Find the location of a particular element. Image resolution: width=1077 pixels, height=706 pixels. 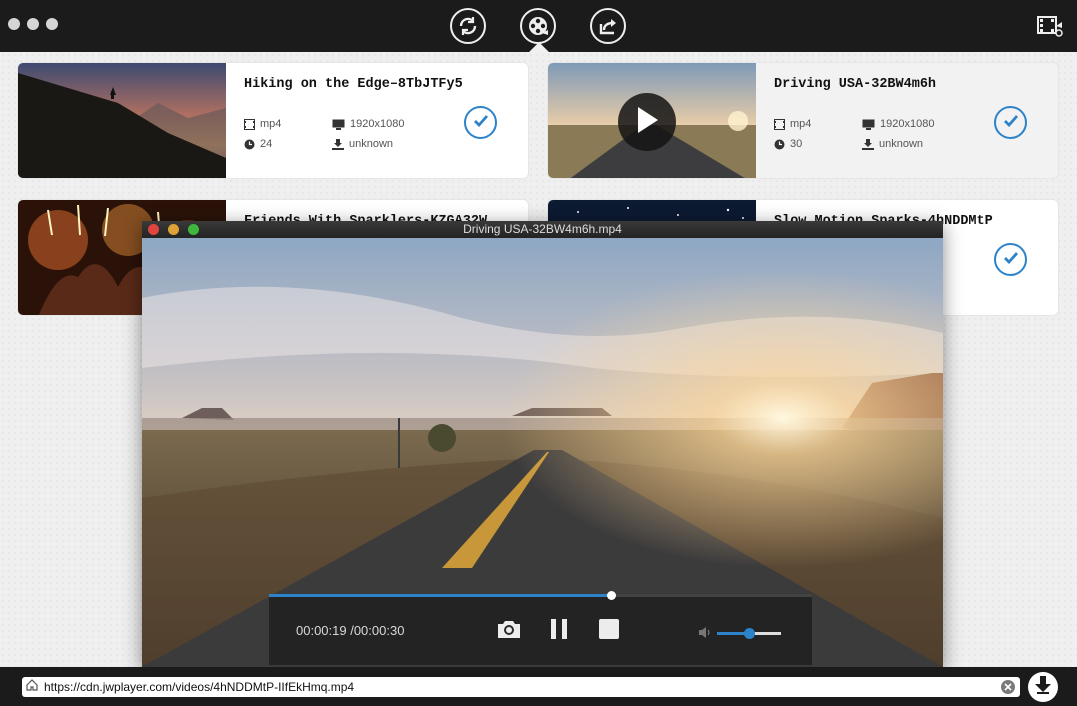

volume-slider is located at coordinates (749, 633).